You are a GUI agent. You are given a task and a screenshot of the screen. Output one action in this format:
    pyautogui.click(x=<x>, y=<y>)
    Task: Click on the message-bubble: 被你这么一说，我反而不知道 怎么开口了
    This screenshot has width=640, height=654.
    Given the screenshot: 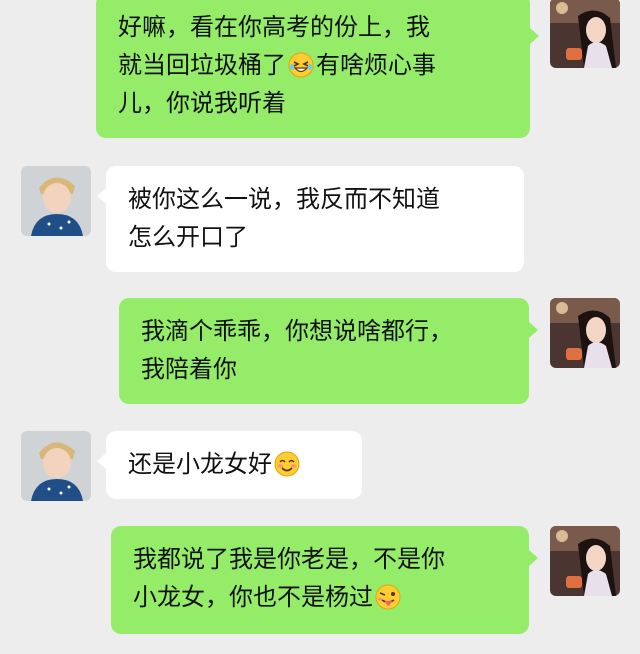 What is the action you would take?
    pyautogui.click(x=315, y=219)
    